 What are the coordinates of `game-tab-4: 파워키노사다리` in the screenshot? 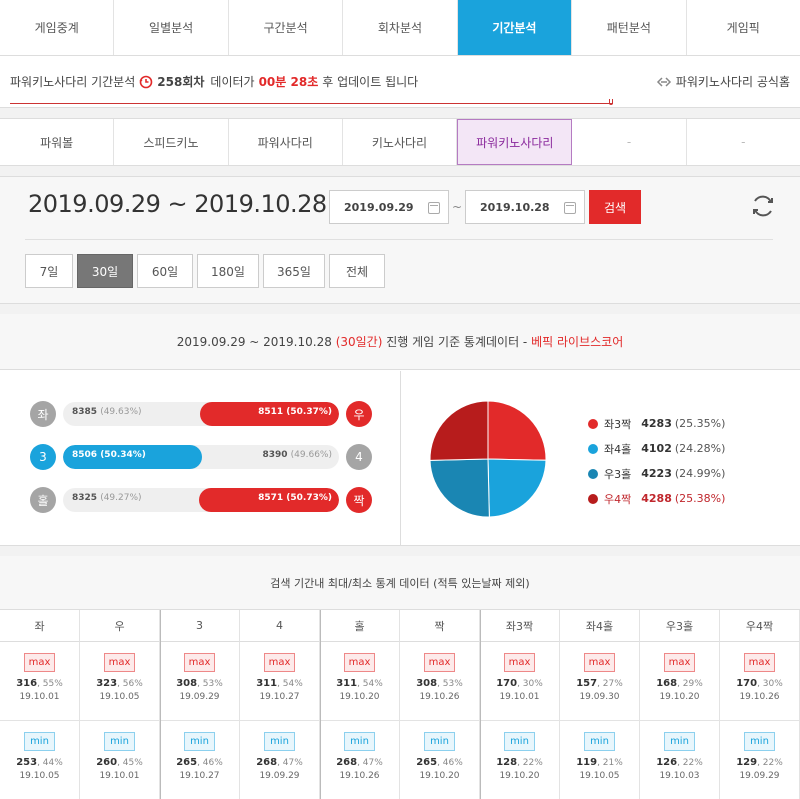 It's located at (515, 142).